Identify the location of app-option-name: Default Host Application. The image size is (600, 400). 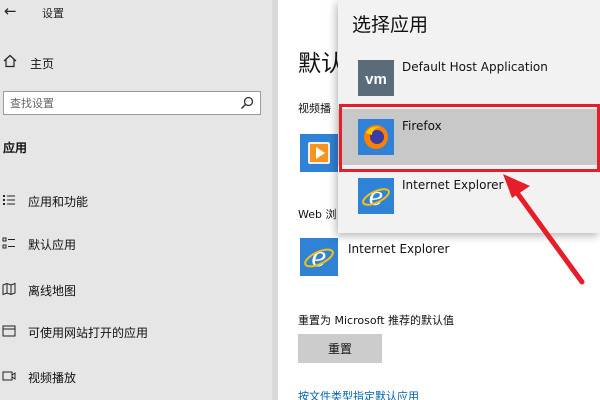
(475, 67).